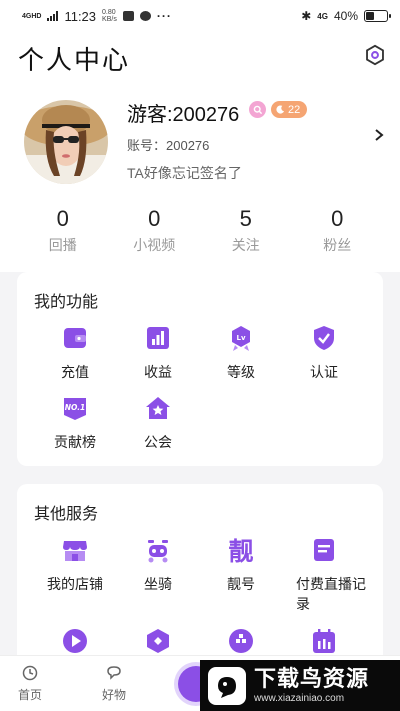  Describe the element at coordinates (241, 584) in the screenshot. I see `tile-label: 靓号` at that location.